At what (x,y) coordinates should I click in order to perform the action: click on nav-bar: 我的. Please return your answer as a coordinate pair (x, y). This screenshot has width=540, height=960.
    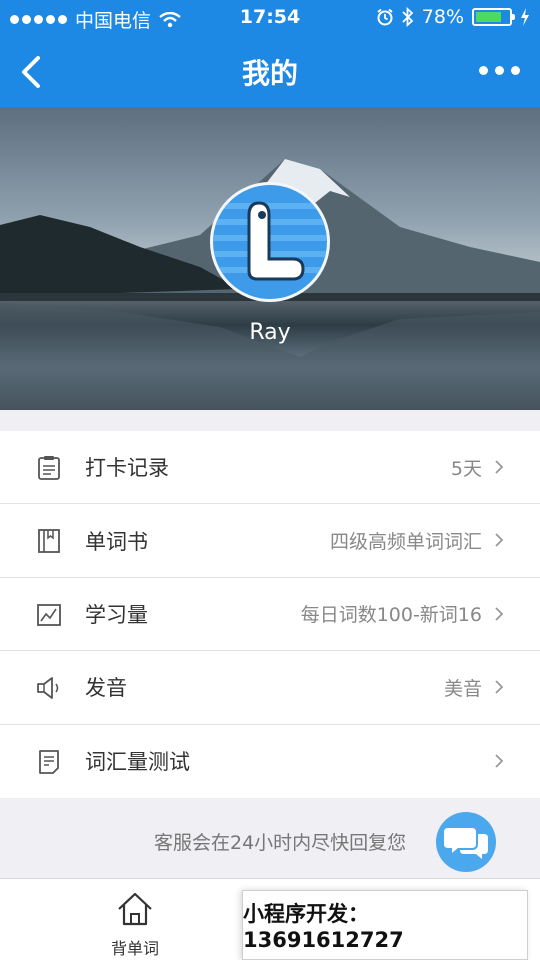
    Looking at the image, I should click on (270, 71).